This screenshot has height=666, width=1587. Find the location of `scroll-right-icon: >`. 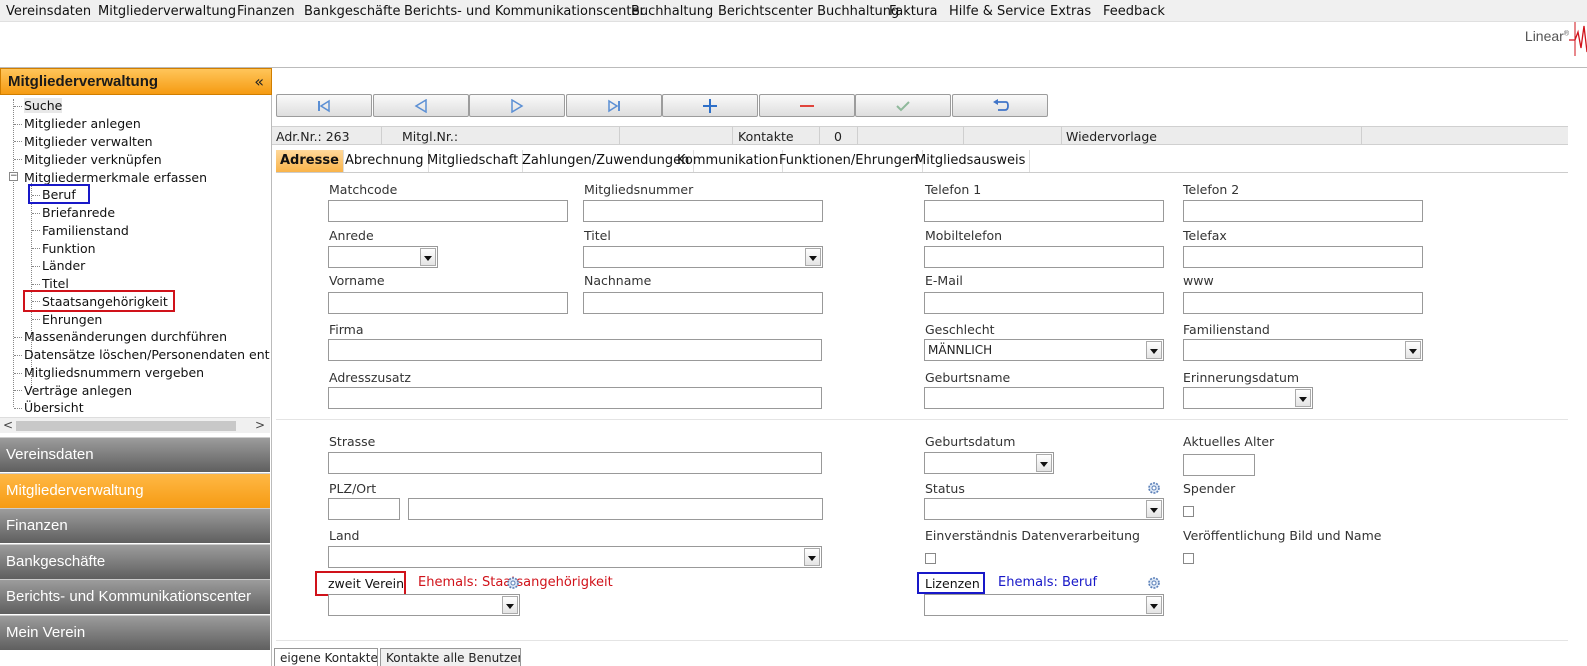

scroll-right-icon: > is located at coordinates (260, 425).